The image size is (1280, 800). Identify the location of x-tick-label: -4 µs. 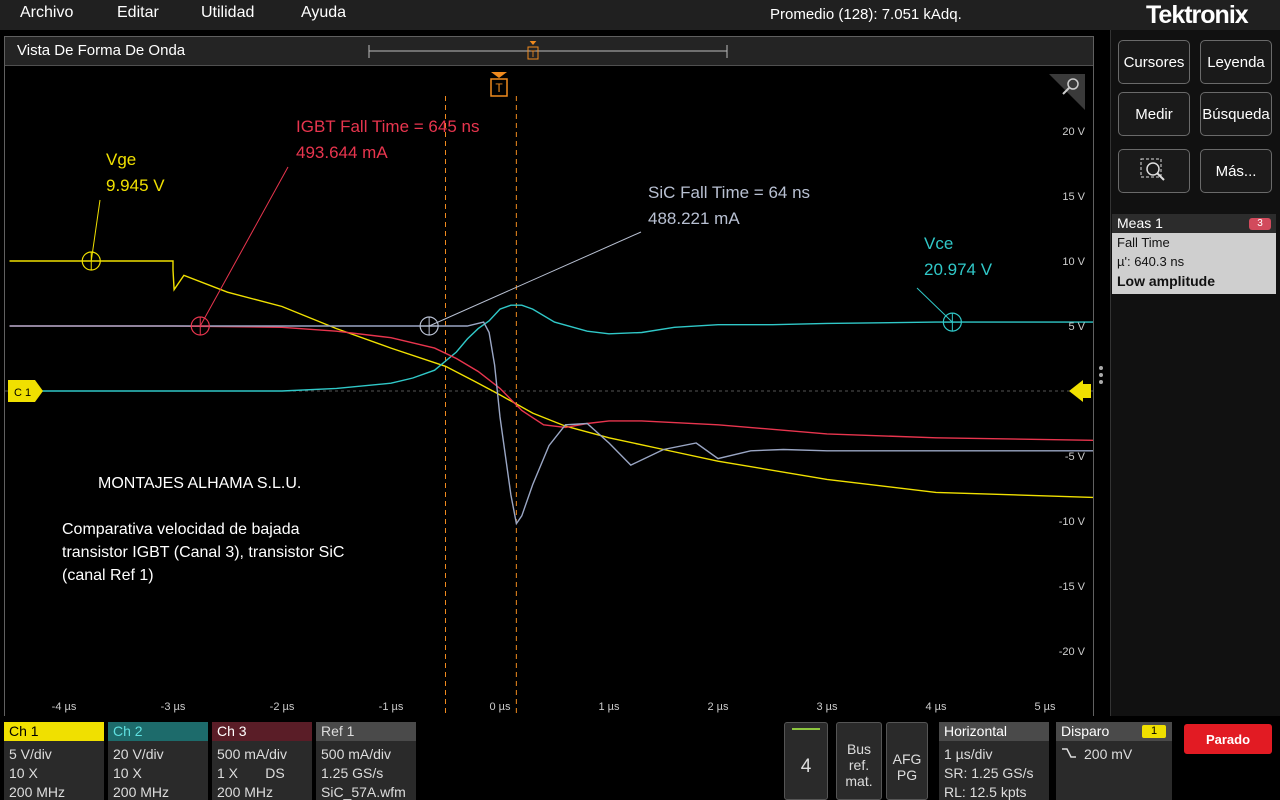
(64, 707).